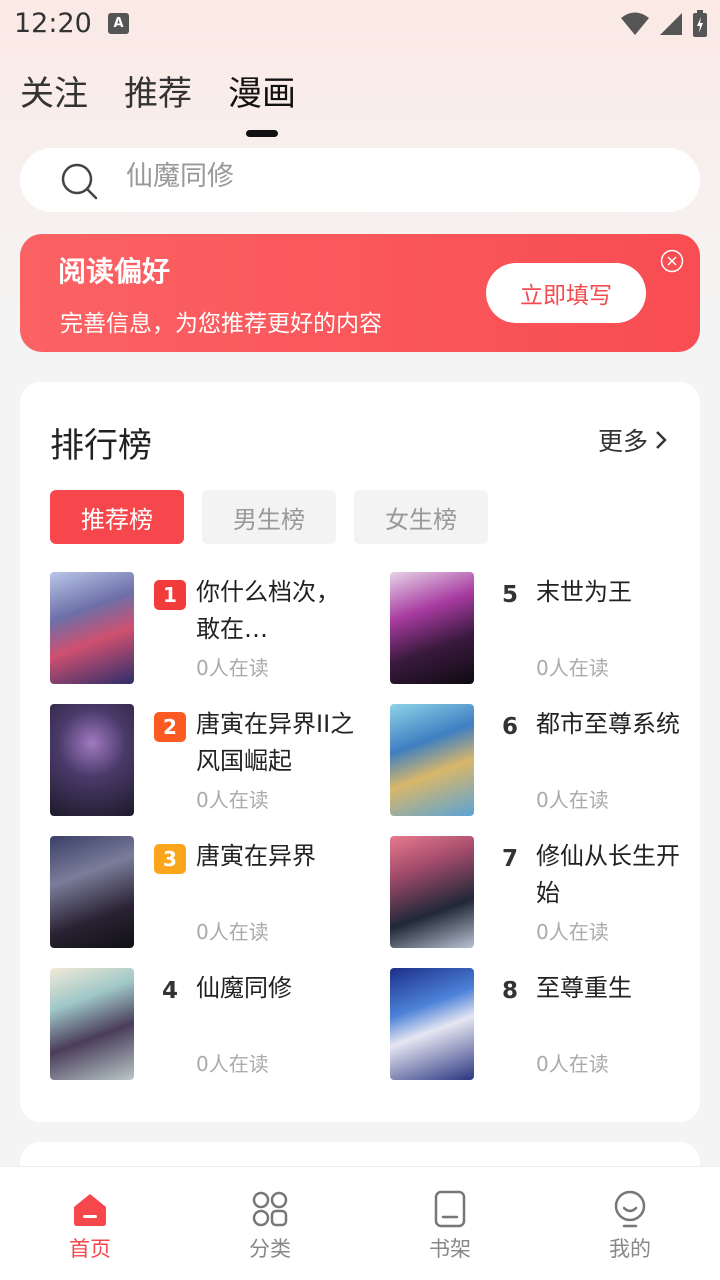 This screenshot has height=1280, width=720. What do you see at coordinates (509, 727) in the screenshot?
I see `rank-badge: 6` at bounding box center [509, 727].